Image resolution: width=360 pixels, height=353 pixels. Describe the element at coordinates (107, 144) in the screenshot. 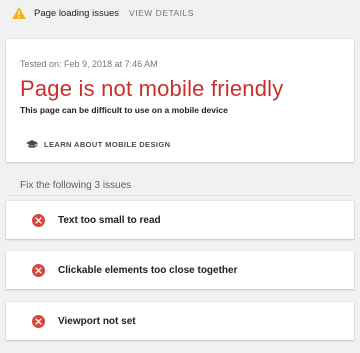

I see `learn-mobile-design-label: LEARN ABOUT MOBILE DESIGN` at that location.